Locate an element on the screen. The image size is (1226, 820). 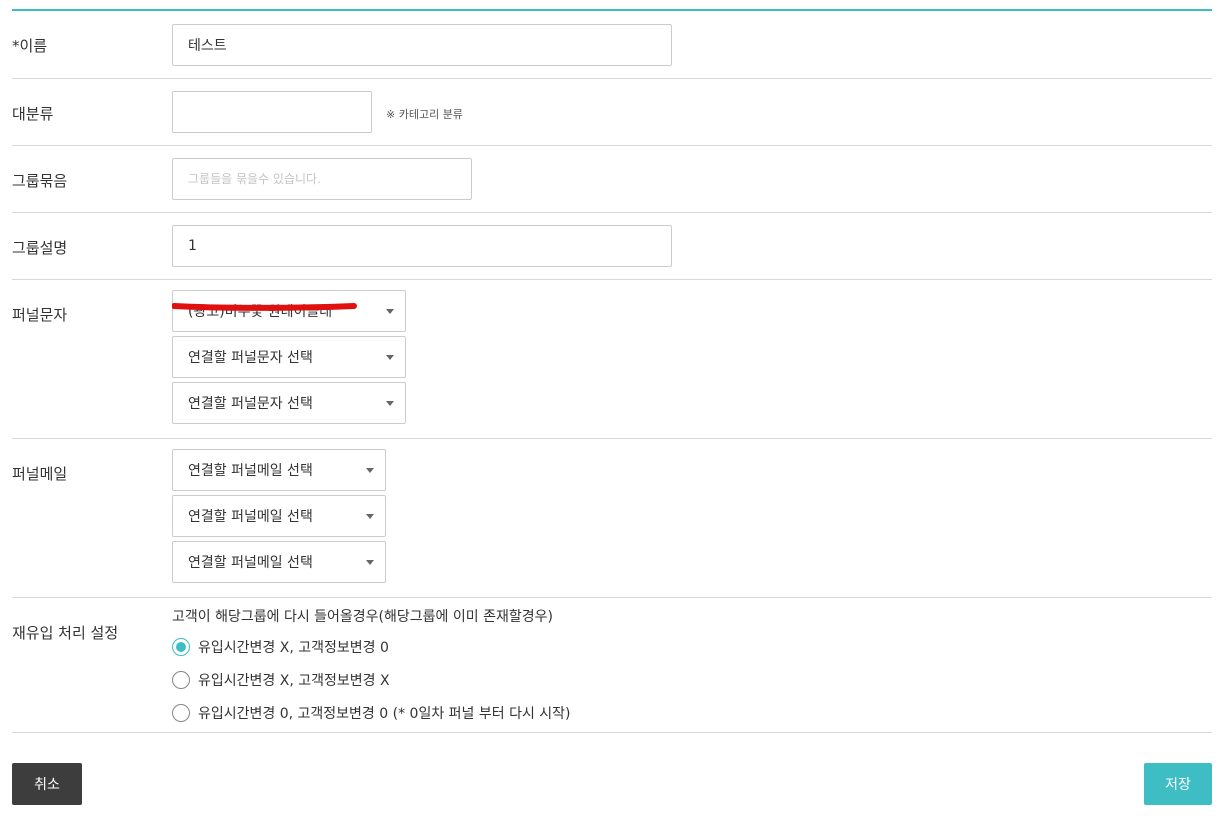
cancel-button: 취소 is located at coordinates (47, 784).